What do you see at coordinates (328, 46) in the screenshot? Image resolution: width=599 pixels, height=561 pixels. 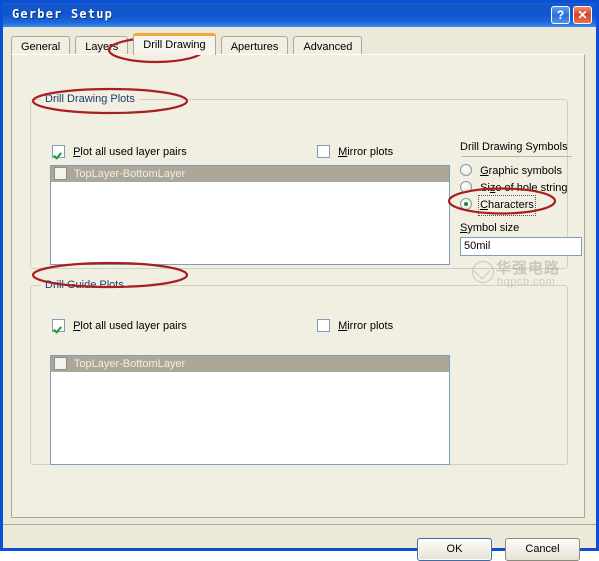 I see `tab-advanced: Advanced` at bounding box center [328, 46].